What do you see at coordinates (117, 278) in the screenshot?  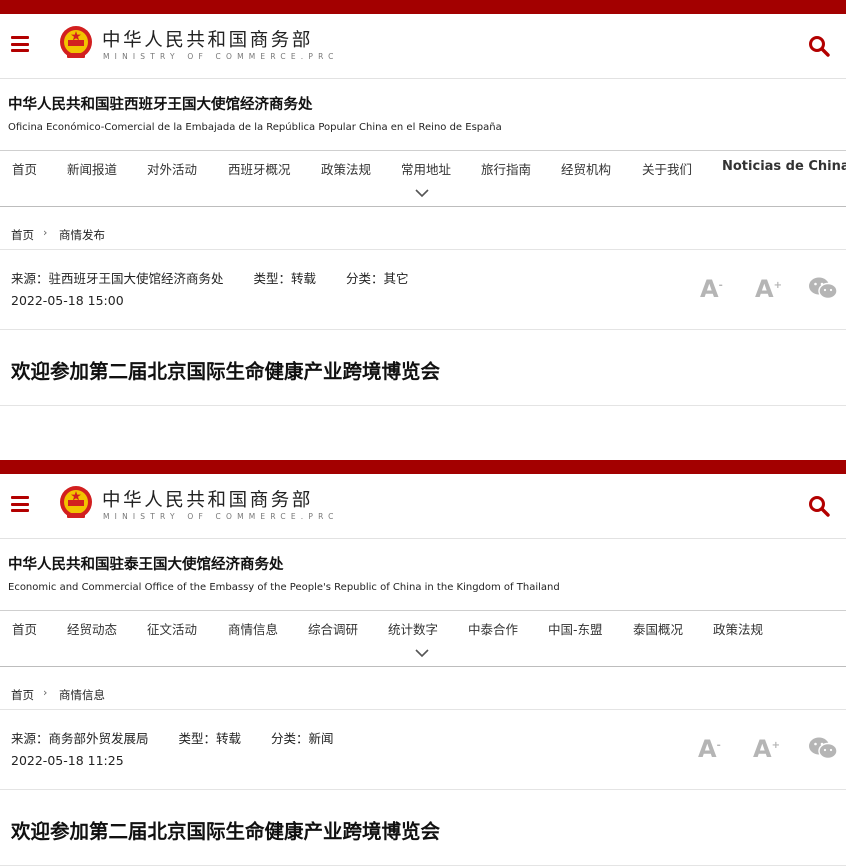 I see `meta-source: 来源：驻西班牙王国大使馆经济商务处` at bounding box center [117, 278].